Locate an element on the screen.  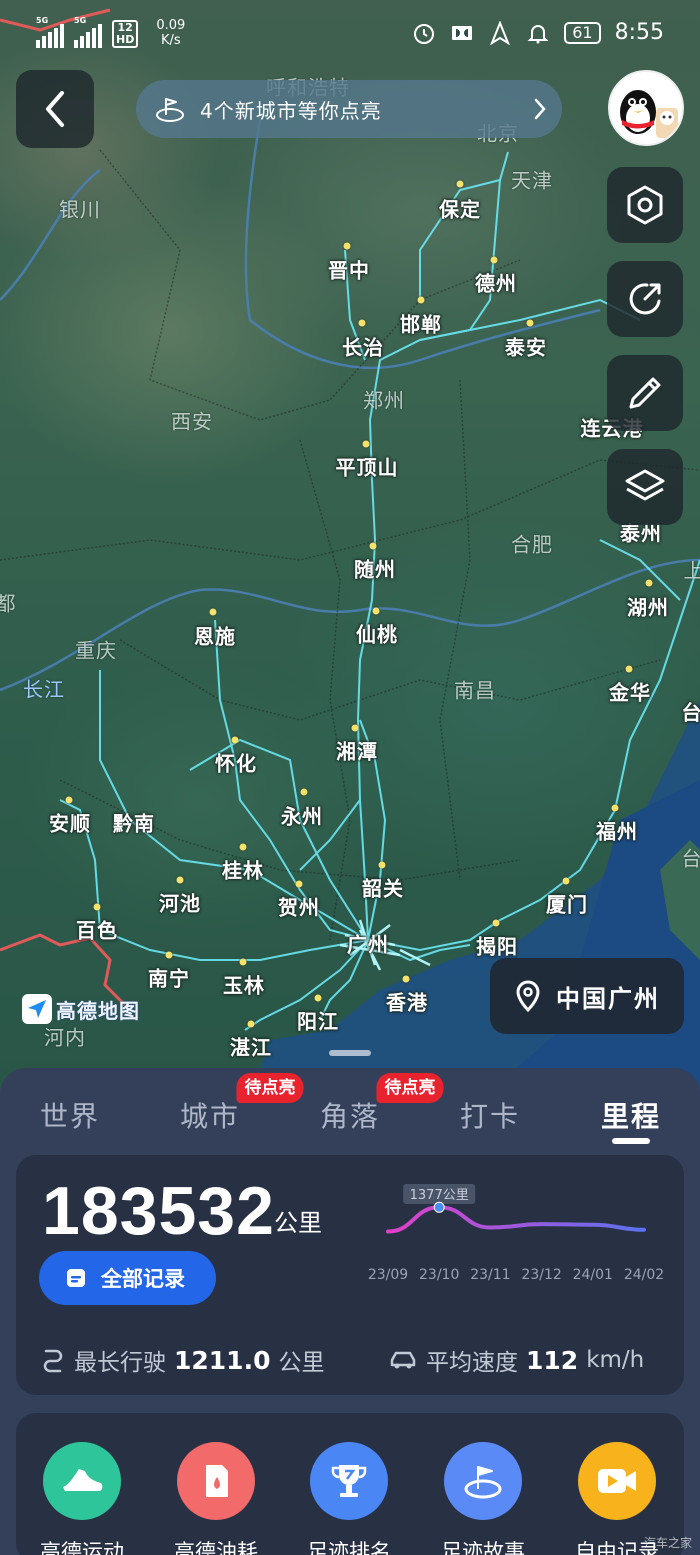
map-label-dezhou: 德州 is located at coordinates (496, 283).